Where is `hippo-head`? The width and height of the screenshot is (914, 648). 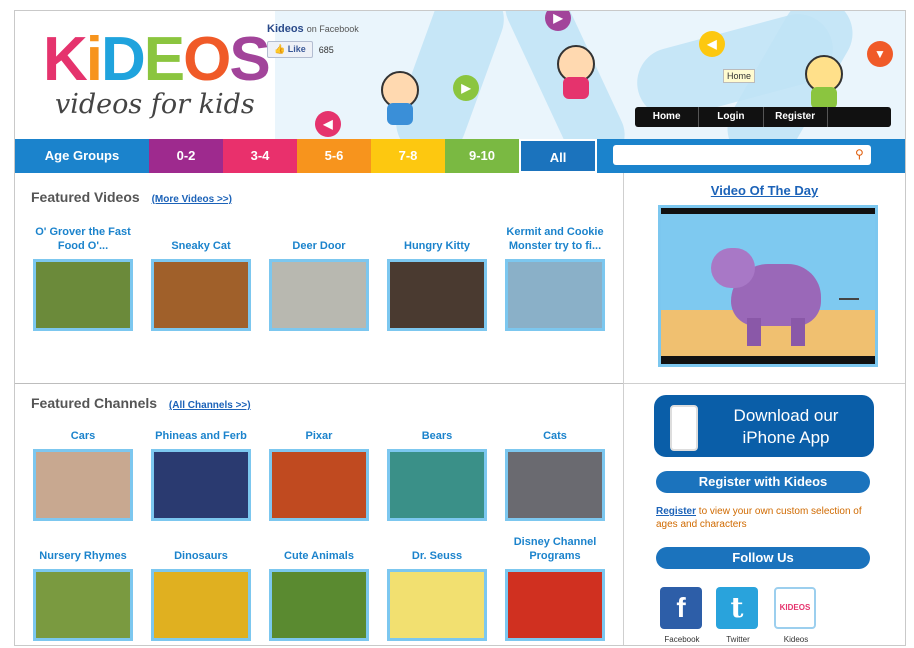
hippo-head is located at coordinates (733, 268).